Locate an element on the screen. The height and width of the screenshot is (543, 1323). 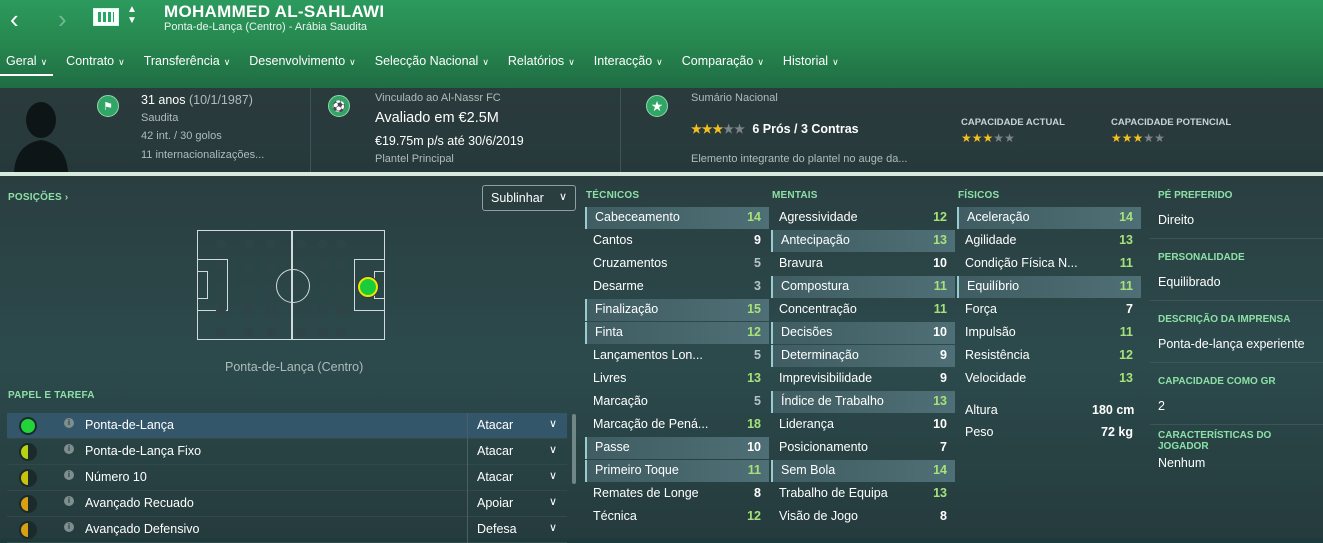
attribute-sem-bola: Sem Bola 14 is located at coordinates (863, 471).